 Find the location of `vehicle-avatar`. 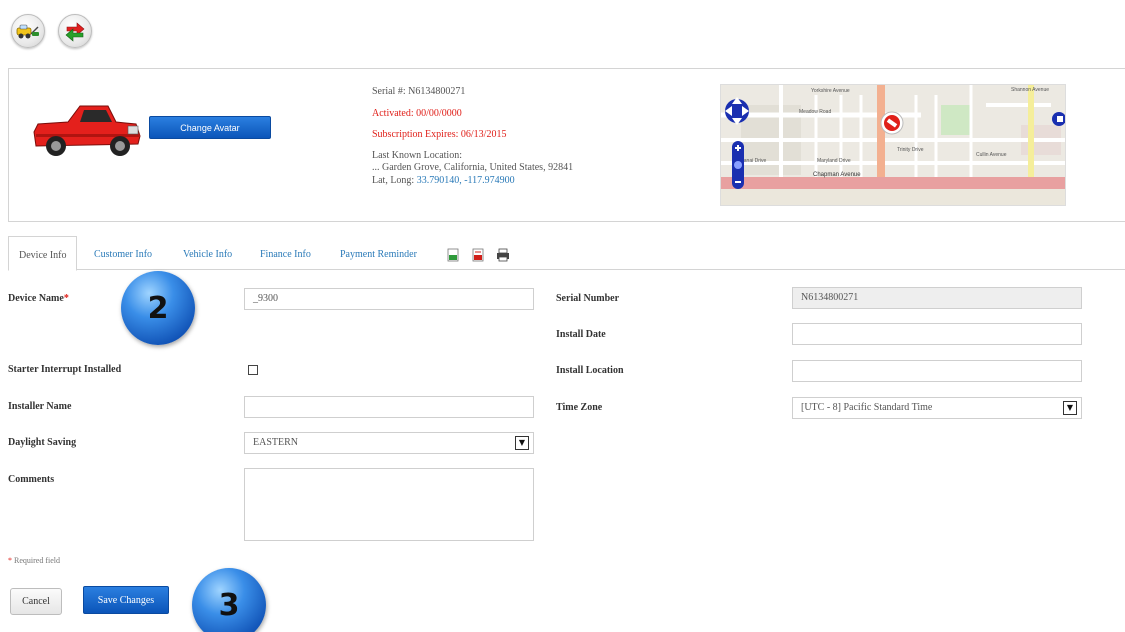

vehicle-avatar is located at coordinates (87, 130).